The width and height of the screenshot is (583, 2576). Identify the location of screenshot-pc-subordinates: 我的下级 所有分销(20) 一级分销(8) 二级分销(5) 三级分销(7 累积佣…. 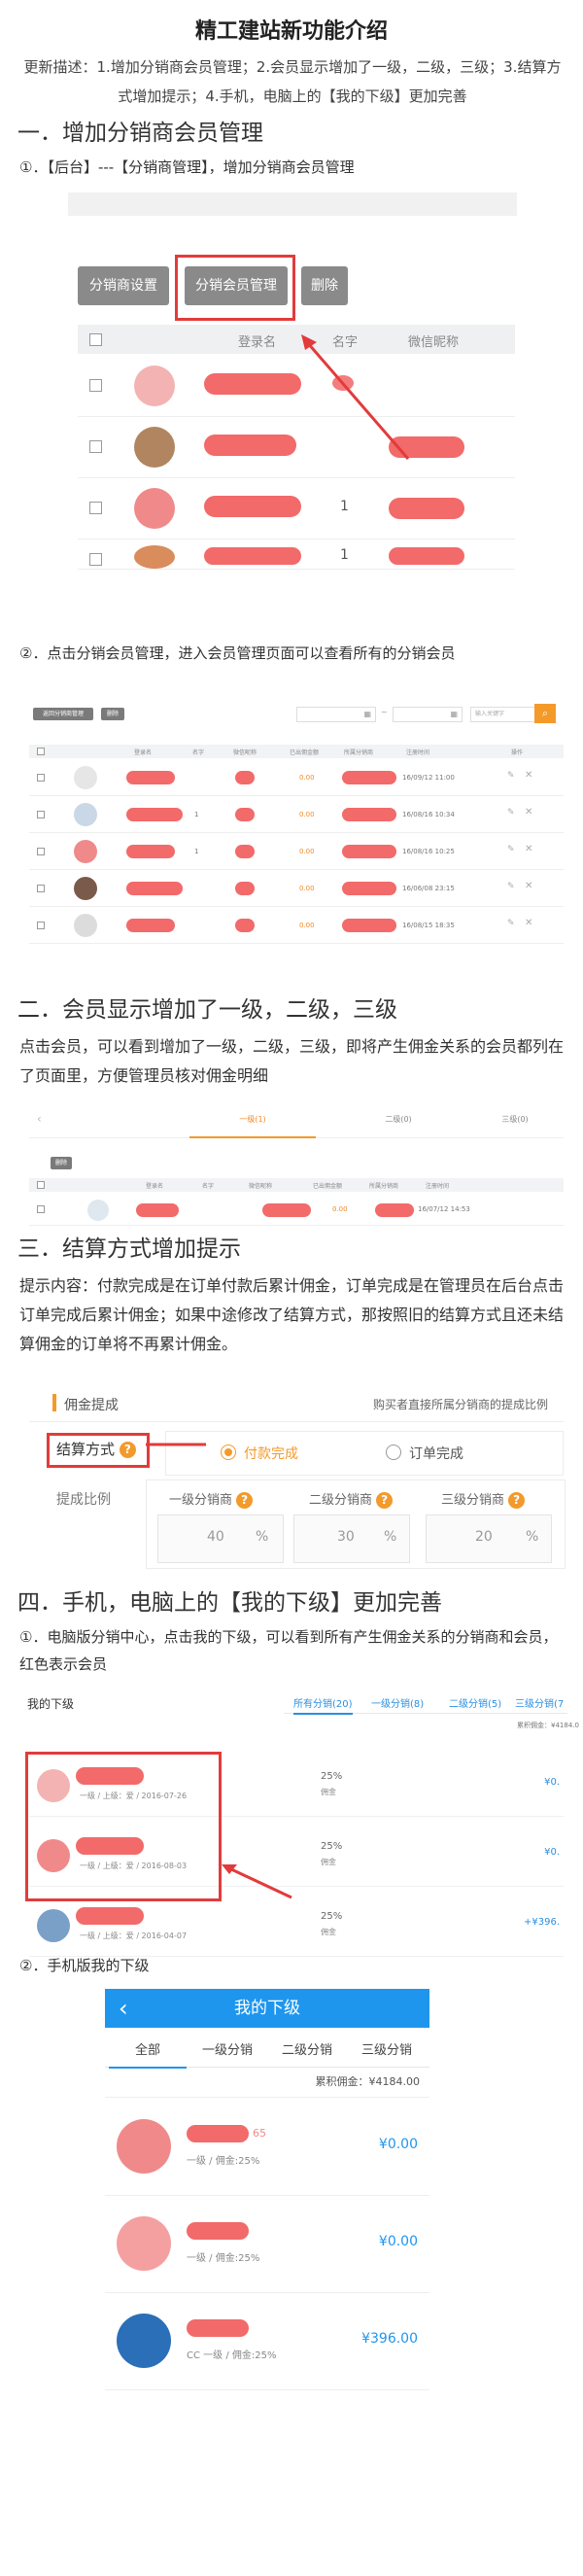
(291, 1817).